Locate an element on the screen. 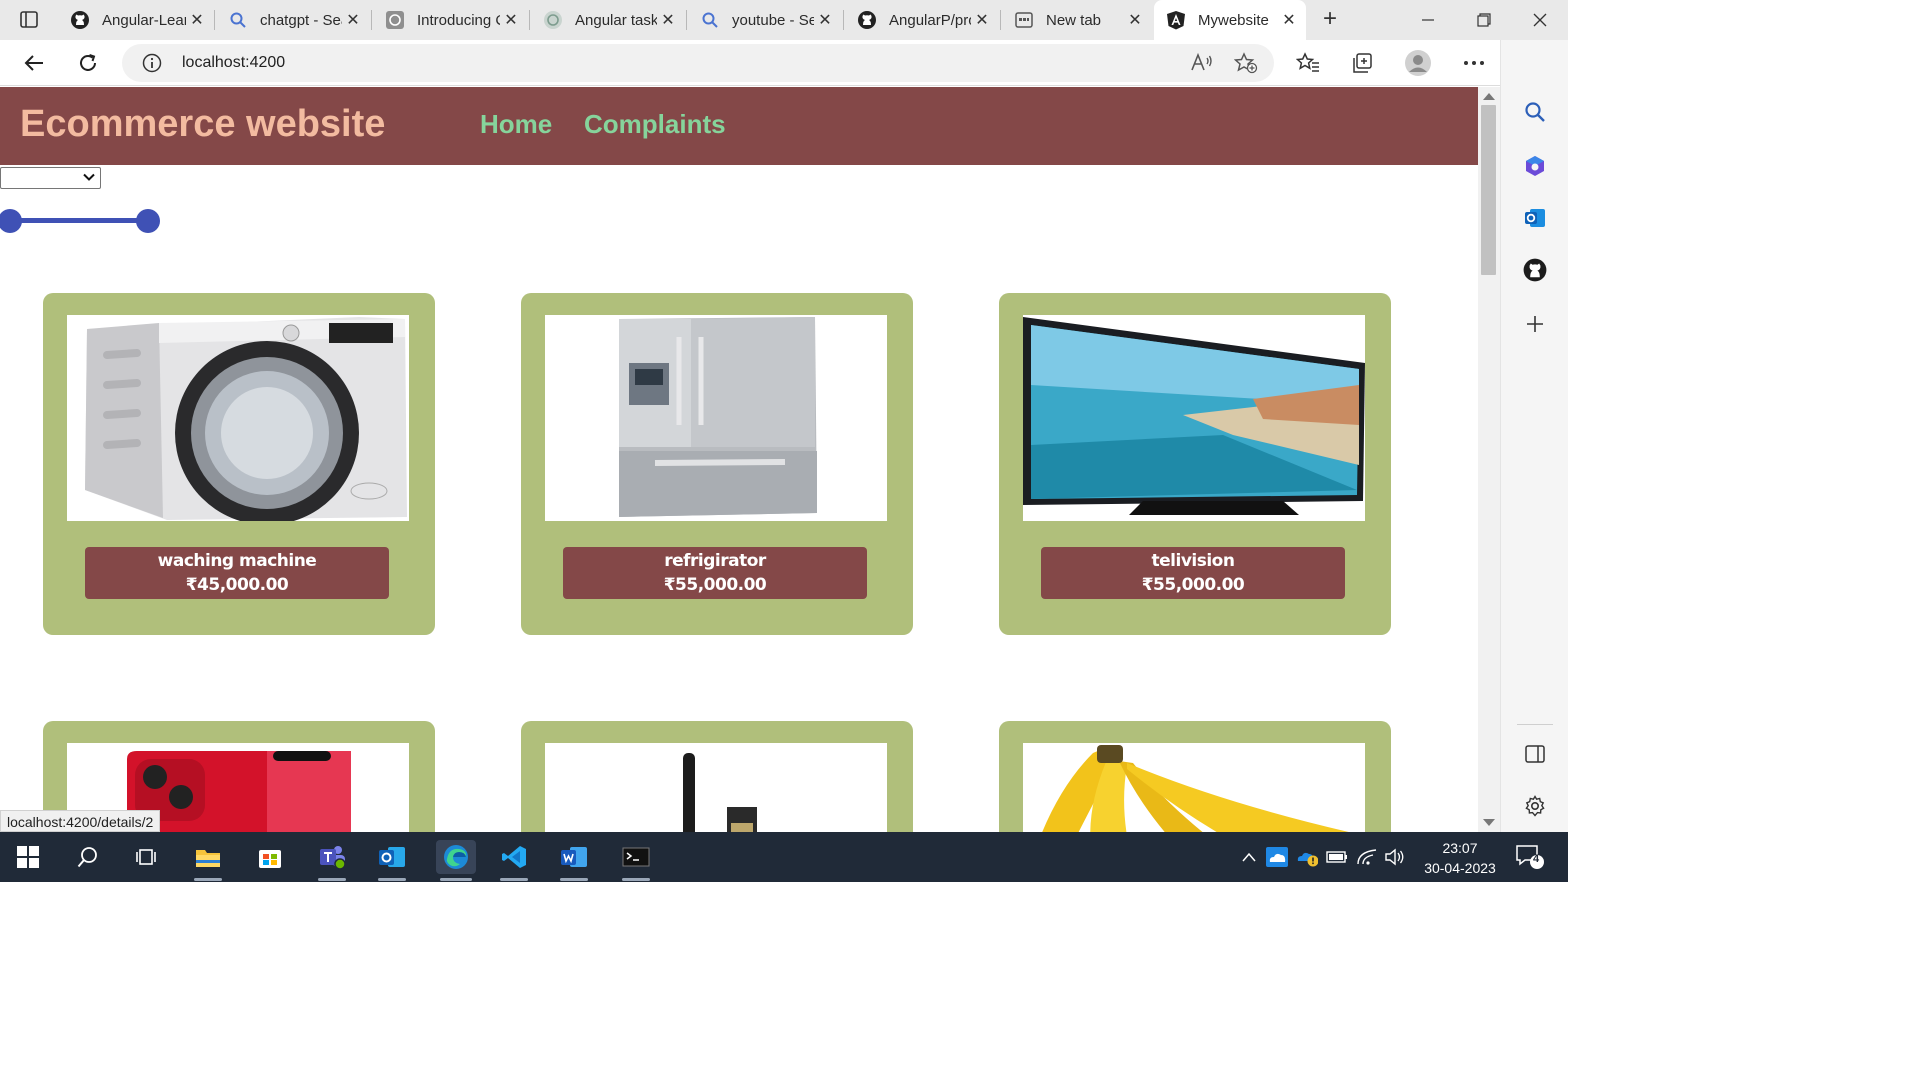  slider-high-thumb is located at coordinates (148, 221).